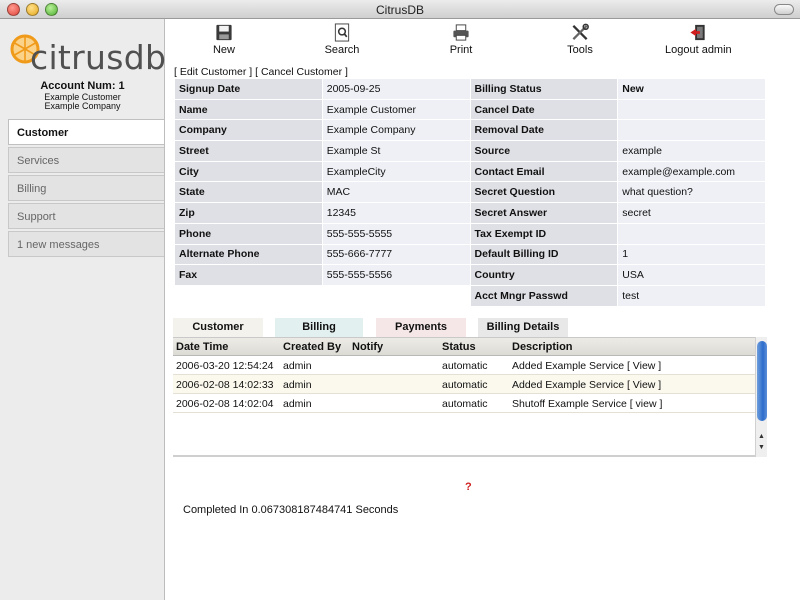  Describe the element at coordinates (225, 404) in the screenshot. I see `cell-datetime: 2006-02-08 14:02:04` at that location.